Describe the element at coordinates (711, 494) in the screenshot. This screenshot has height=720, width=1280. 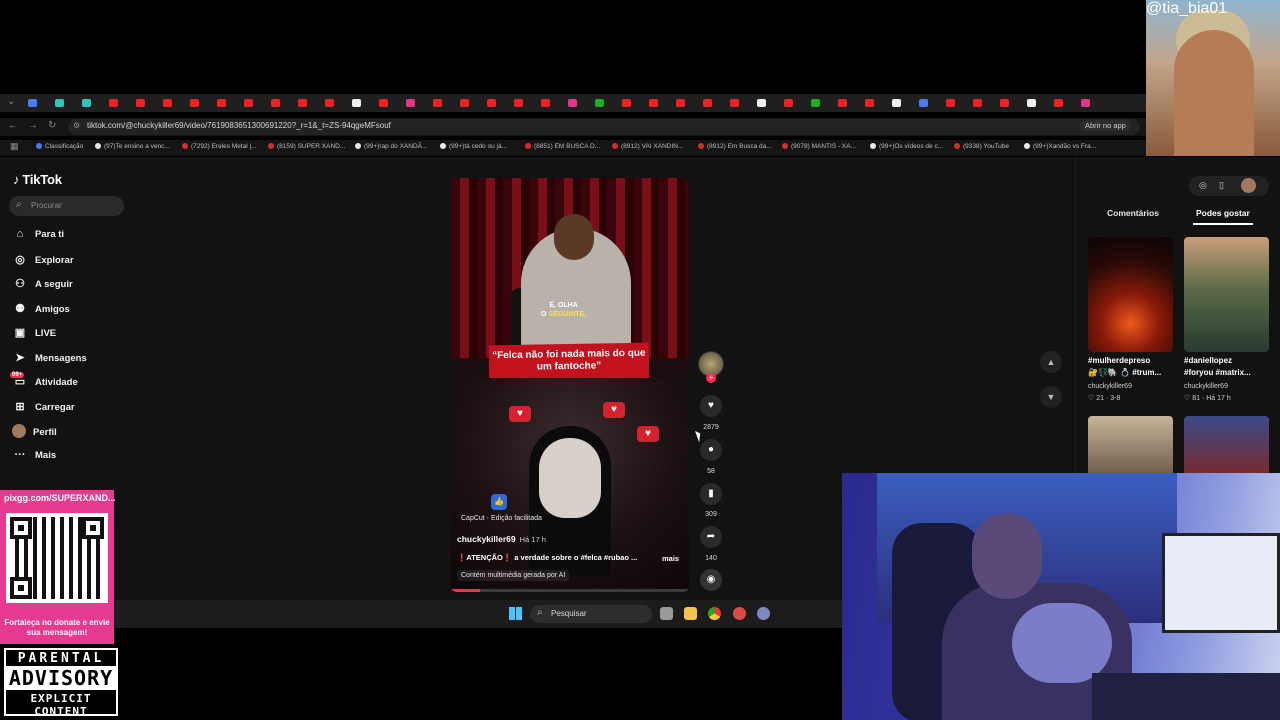
I see `save-button: ▮` at that location.